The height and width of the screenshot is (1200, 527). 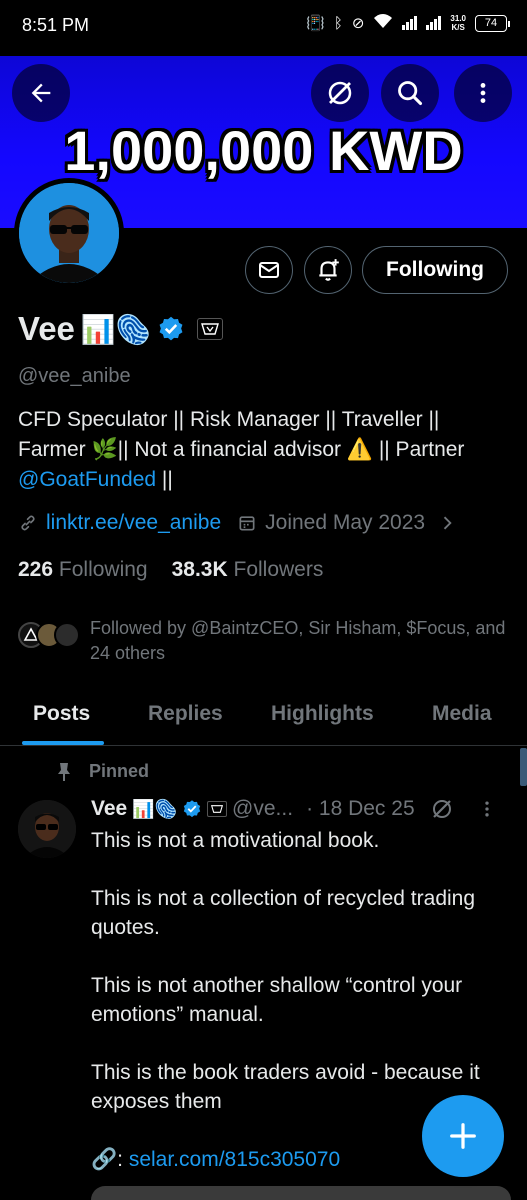 What do you see at coordinates (360, 809) in the screenshot?
I see `post-date: · 18 Dec 25` at bounding box center [360, 809].